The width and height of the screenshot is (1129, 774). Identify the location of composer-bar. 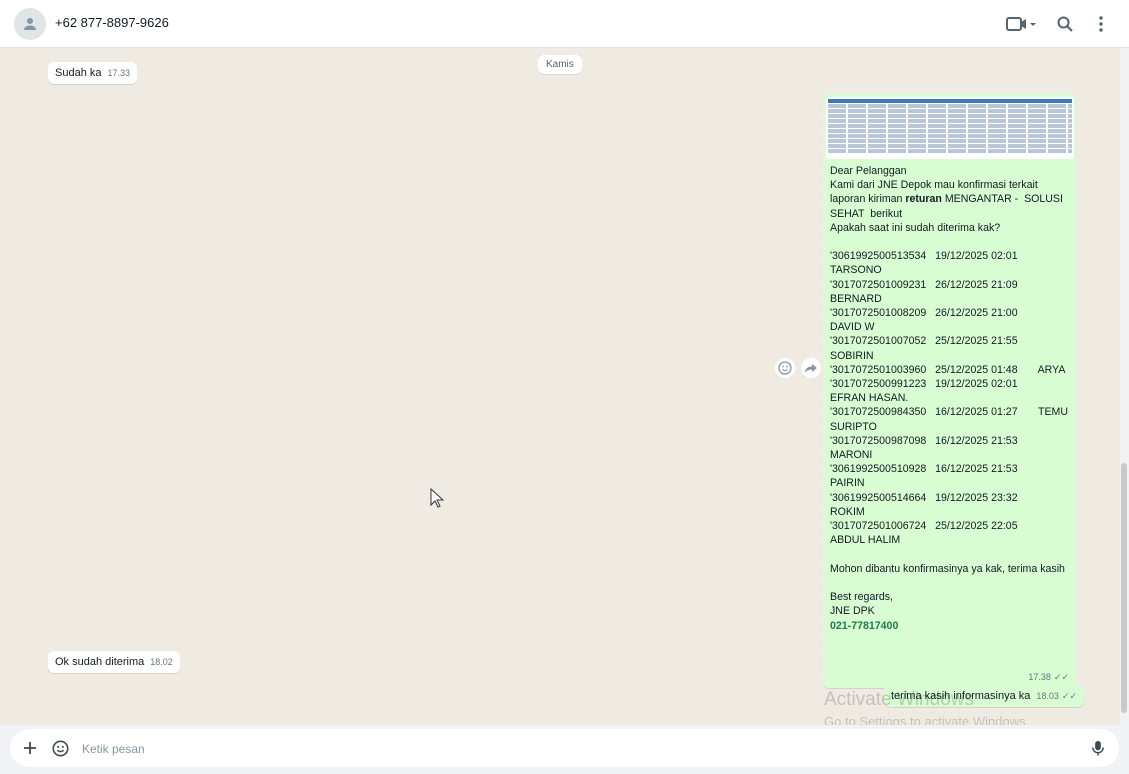
(564, 749).